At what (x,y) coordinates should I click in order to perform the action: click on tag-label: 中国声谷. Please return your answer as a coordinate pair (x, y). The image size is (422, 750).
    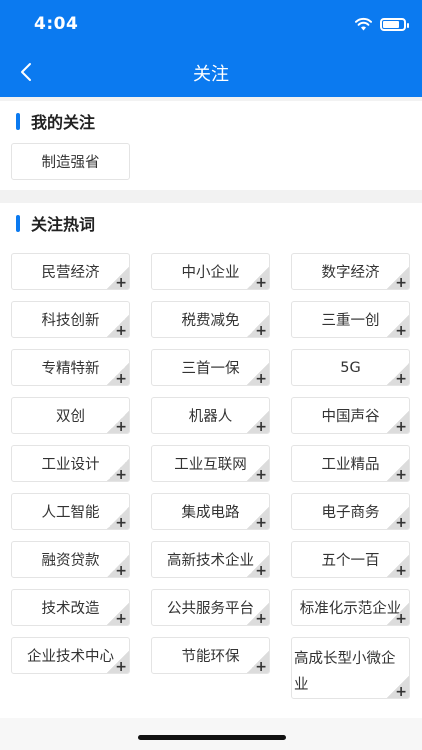
    Looking at the image, I should click on (350, 417).